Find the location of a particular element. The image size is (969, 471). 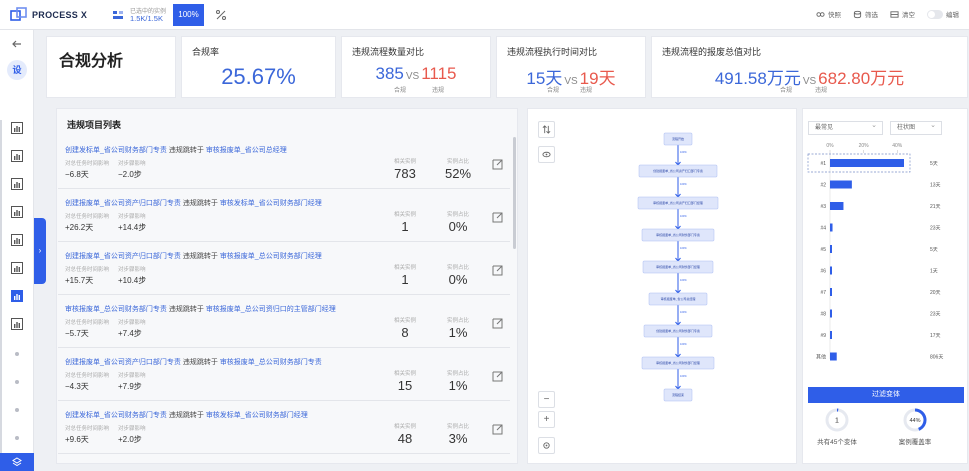

clear-button: 清空 is located at coordinates (902, 14).